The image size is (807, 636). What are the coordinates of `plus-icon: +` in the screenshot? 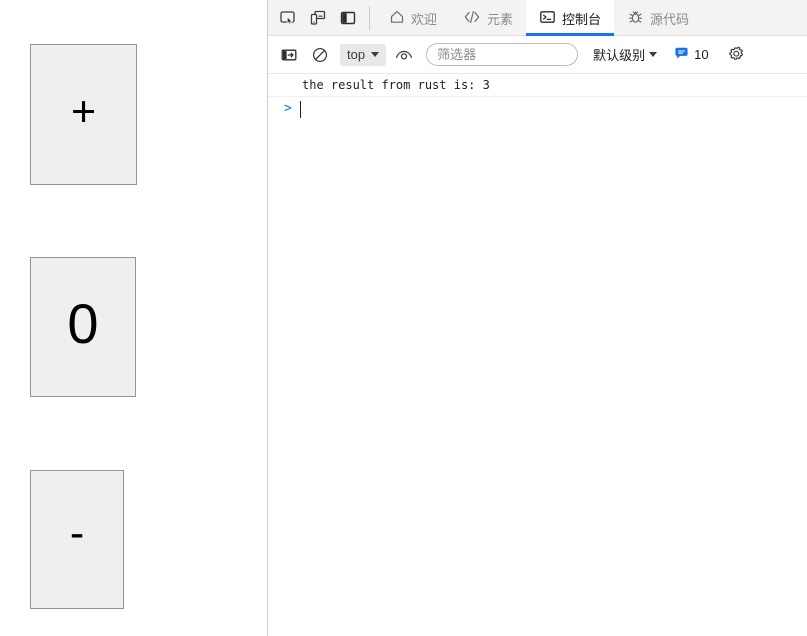 It's located at (83, 112).